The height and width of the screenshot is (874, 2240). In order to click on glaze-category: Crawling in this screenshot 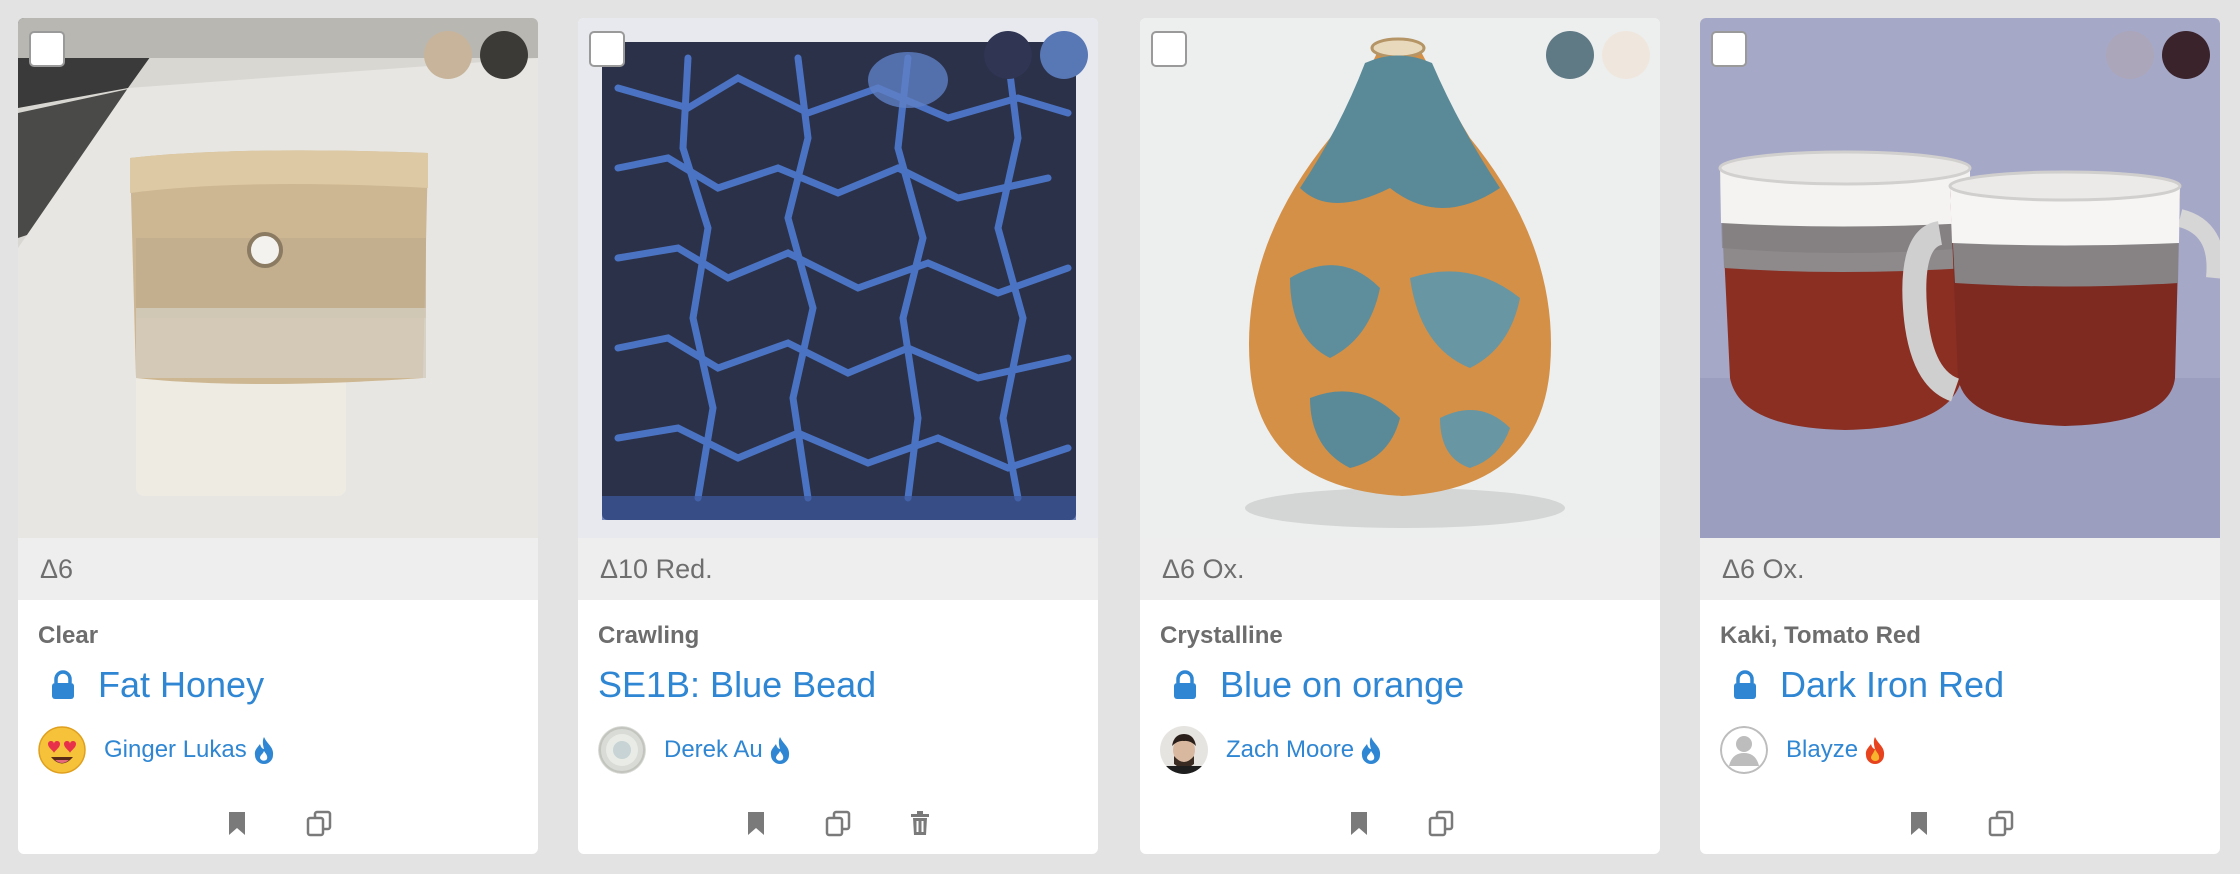, I will do `click(649, 635)`.